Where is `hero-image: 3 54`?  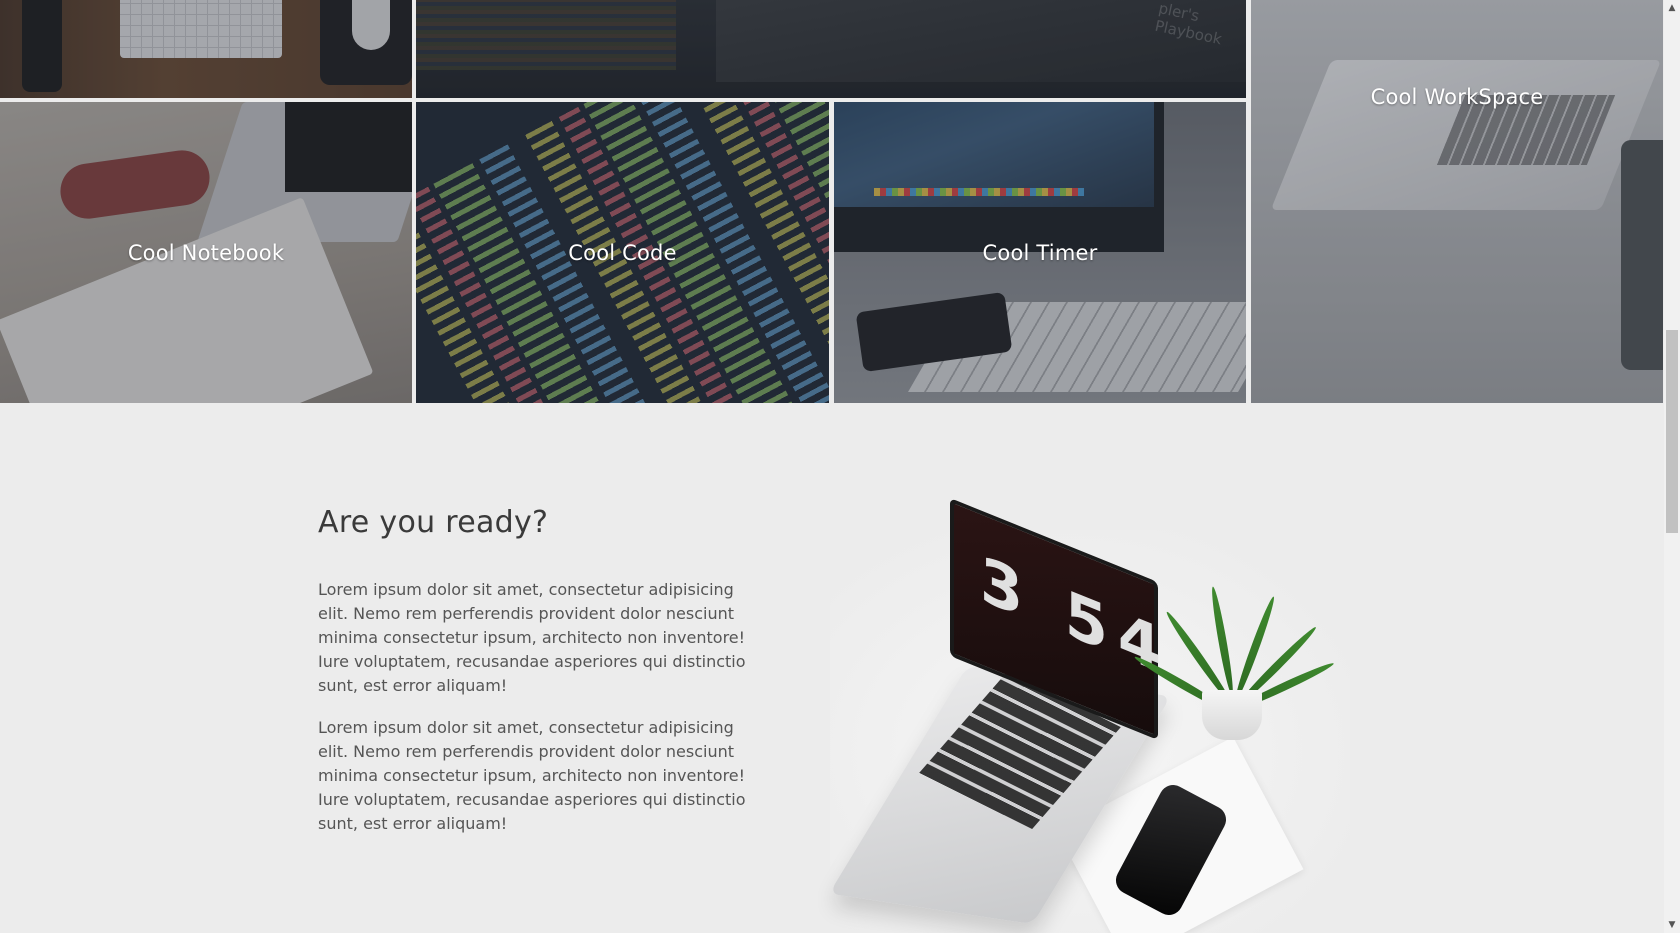
hero-image: 3 54 is located at coordinates (1089, 715).